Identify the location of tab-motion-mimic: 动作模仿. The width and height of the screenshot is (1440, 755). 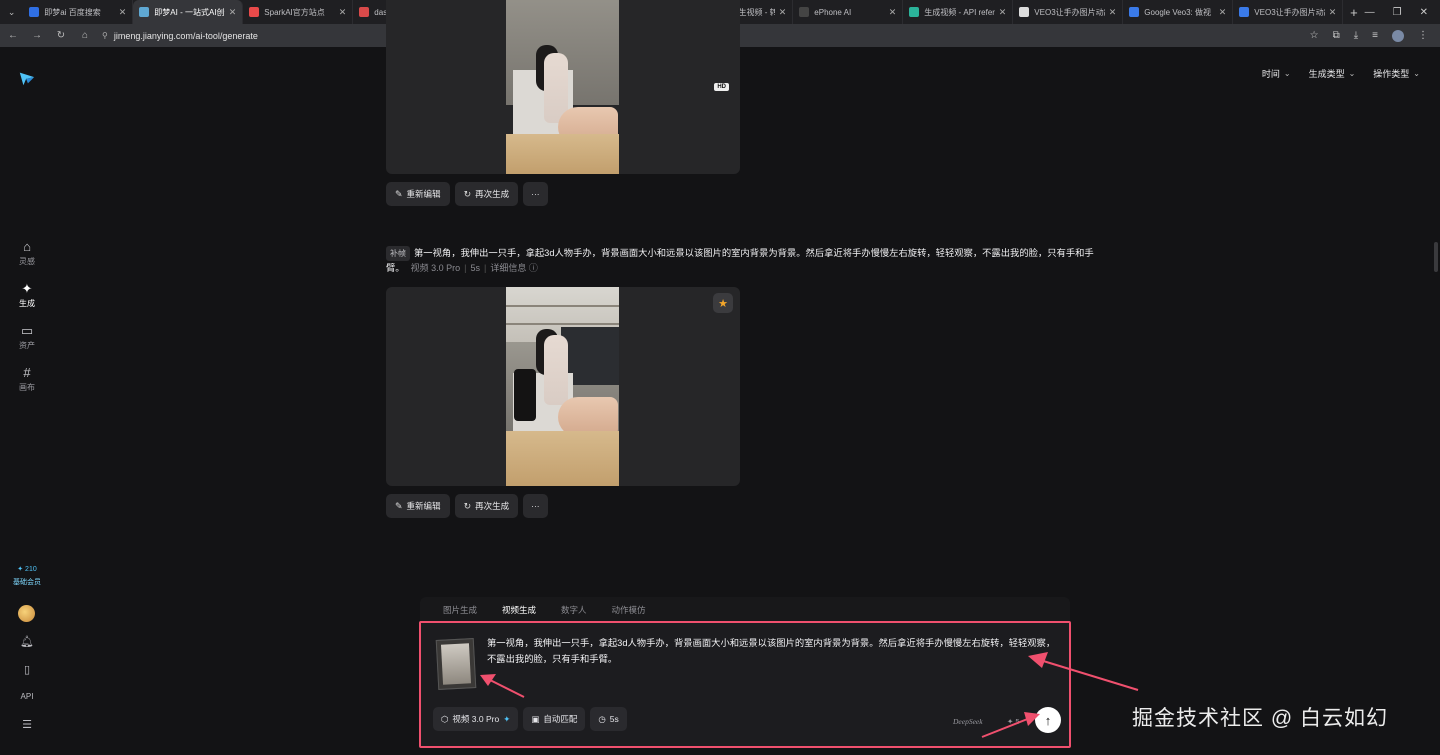
(629, 610).